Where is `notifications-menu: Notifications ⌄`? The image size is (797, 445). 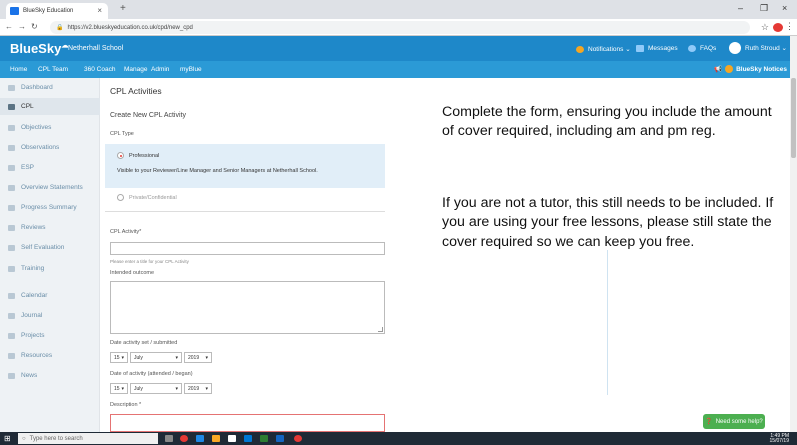 notifications-menu: Notifications ⌄ is located at coordinates (603, 49).